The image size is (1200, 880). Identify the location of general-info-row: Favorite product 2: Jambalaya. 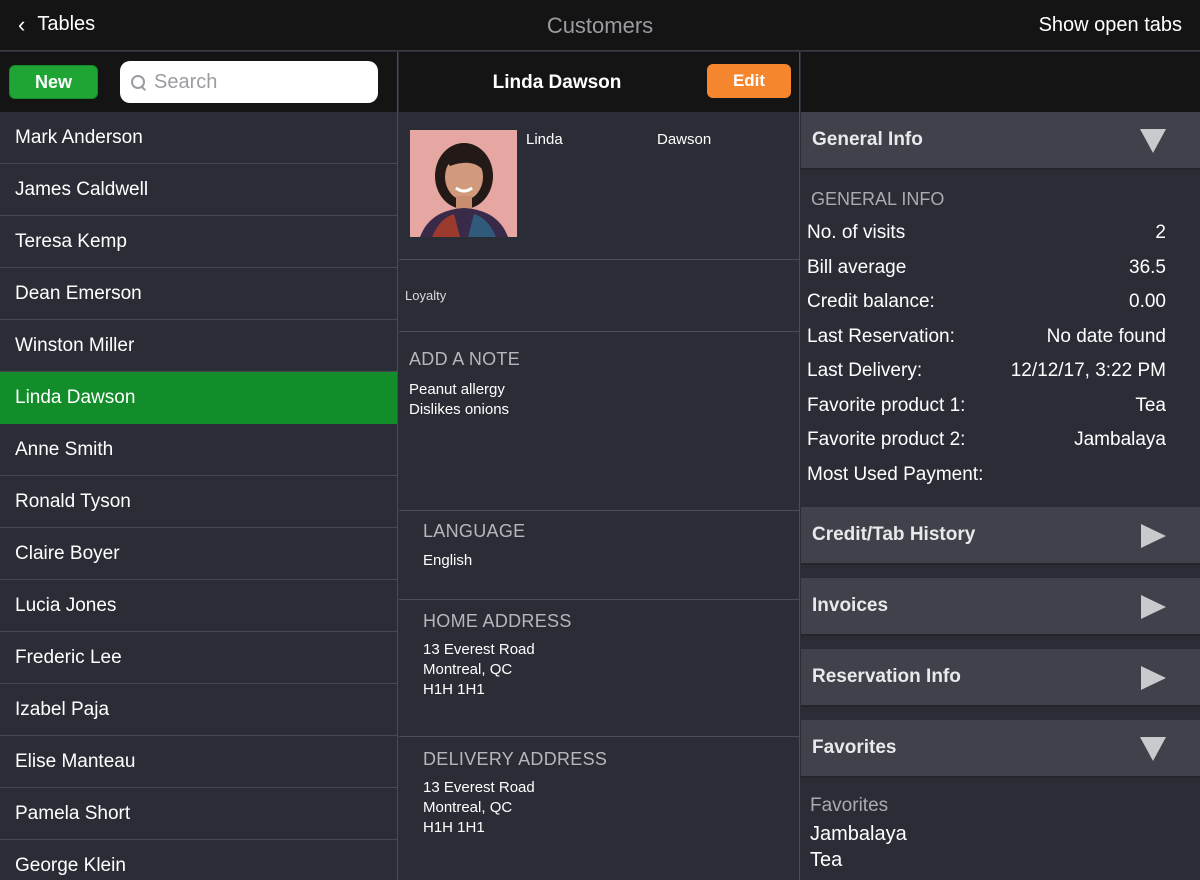
(986, 440).